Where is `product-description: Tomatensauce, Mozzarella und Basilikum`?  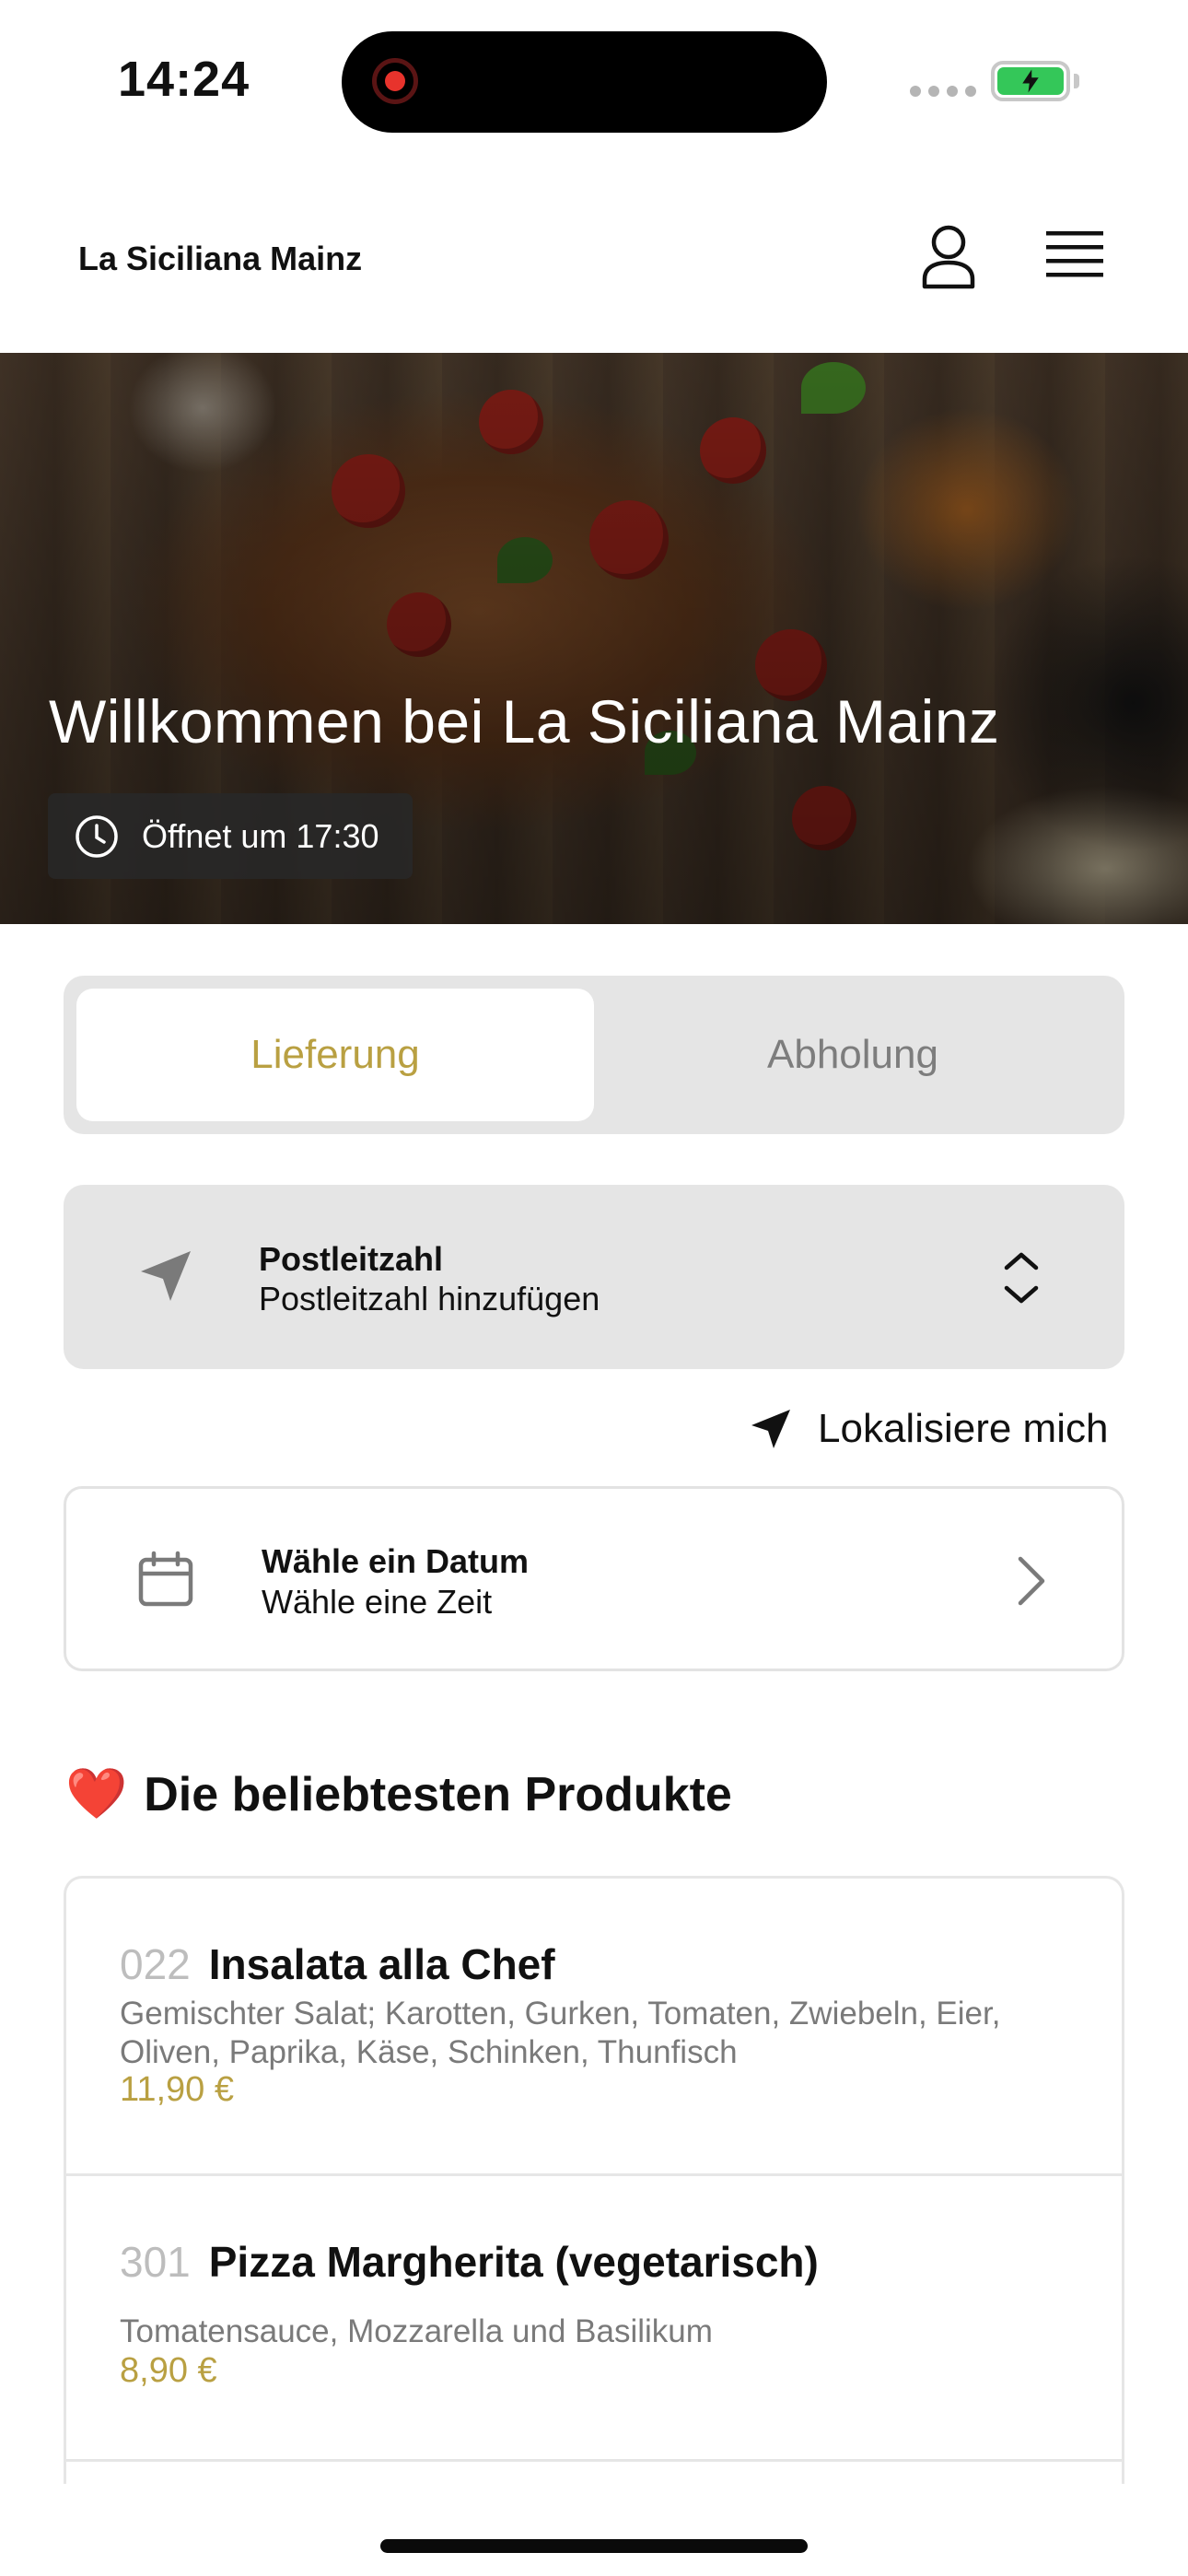
product-description: Tomatensauce, Mozzarella und Basilikum is located at coordinates (416, 2331).